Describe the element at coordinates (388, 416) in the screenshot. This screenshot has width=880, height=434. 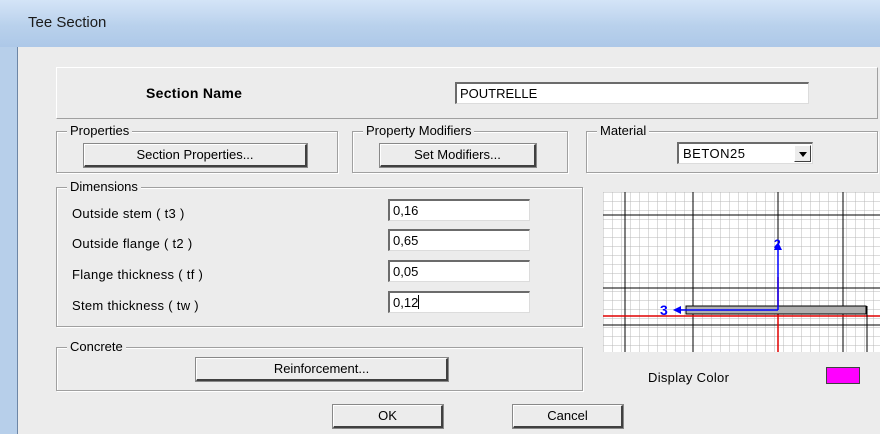
I see `ok-button: OK` at that location.